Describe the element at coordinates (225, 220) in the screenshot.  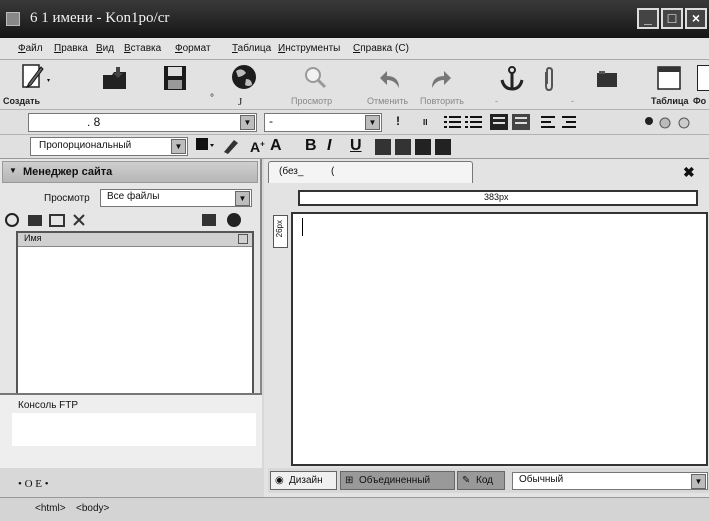
I see `site-connect-icons` at that location.